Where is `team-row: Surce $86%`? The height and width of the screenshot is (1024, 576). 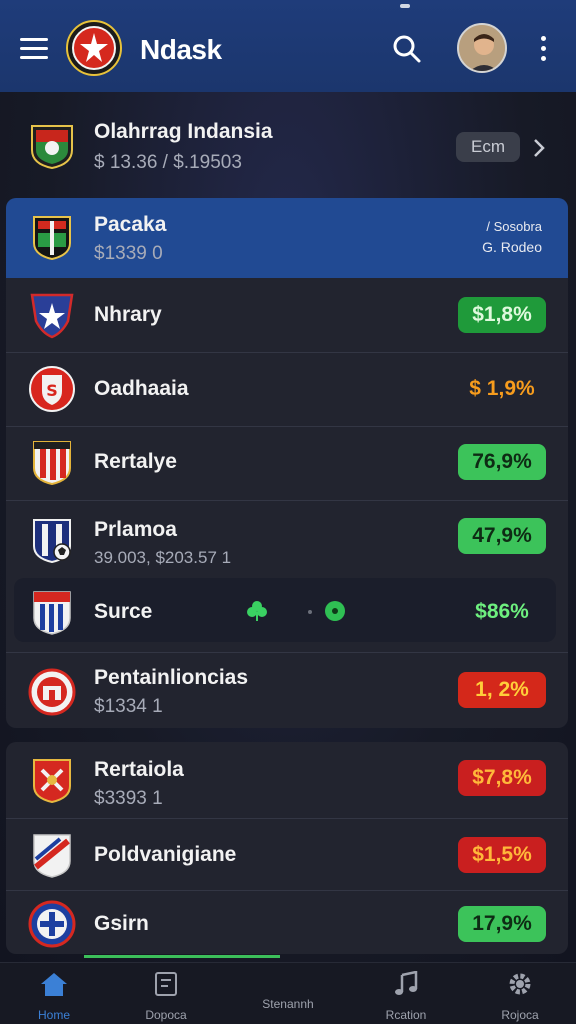
team-row: Surce $86% is located at coordinates (287, 611).